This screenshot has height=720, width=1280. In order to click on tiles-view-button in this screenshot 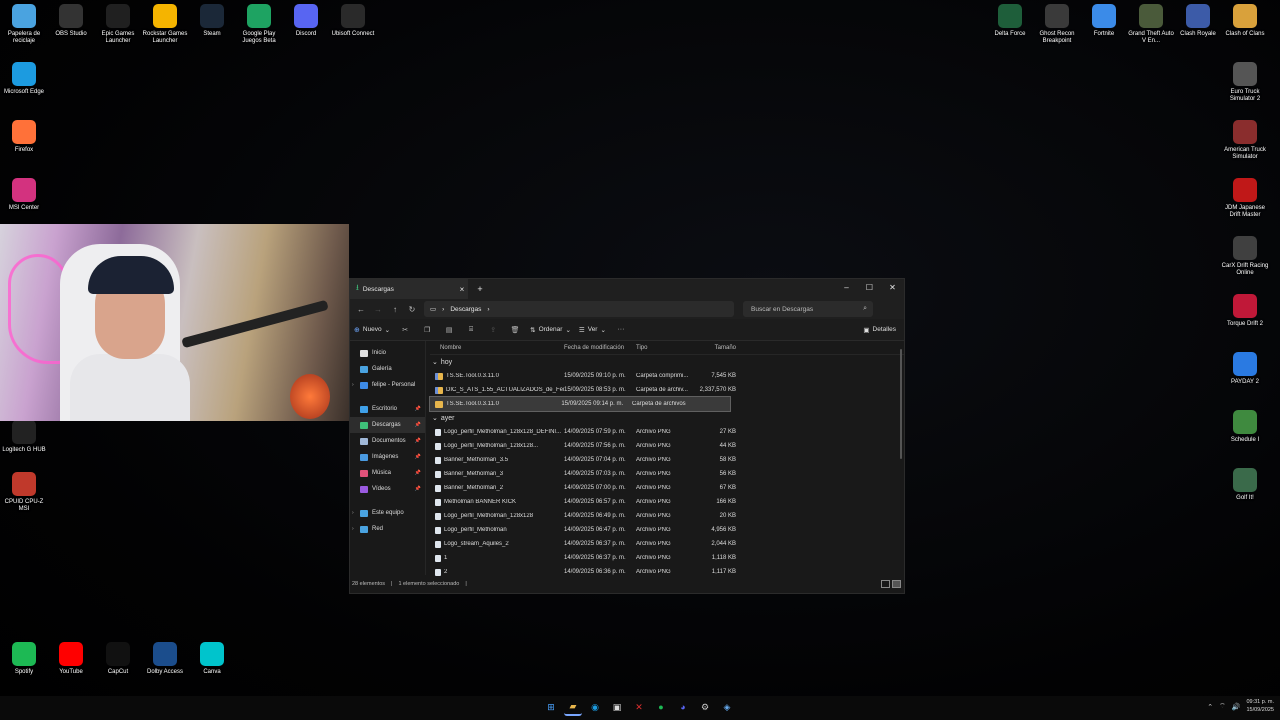, I will do `click(896, 584)`.